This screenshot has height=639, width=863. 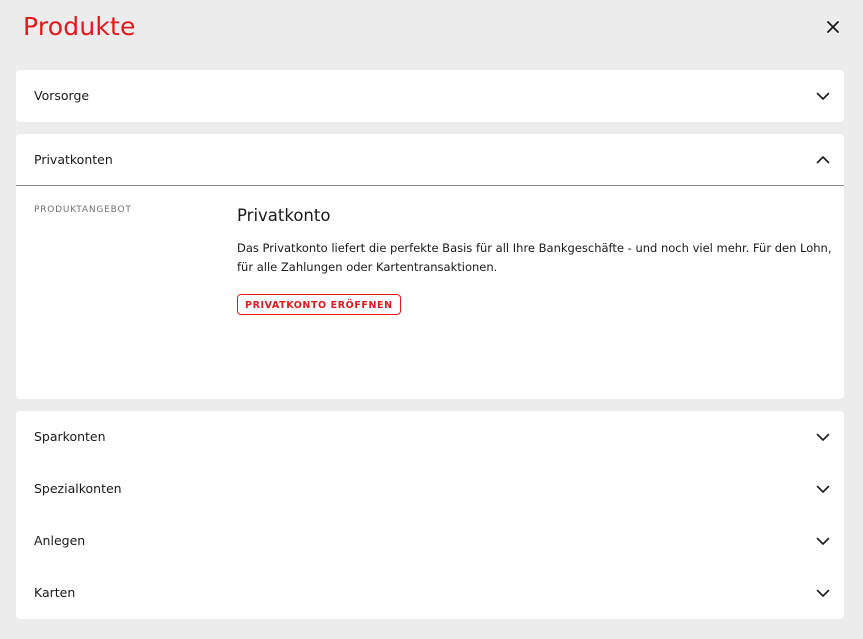 I want to click on accordion-label: Vorsorge, so click(x=62, y=95).